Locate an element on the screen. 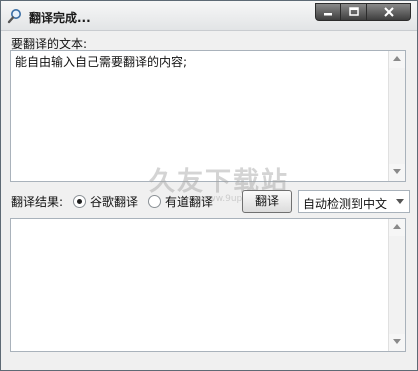  google-translate-radio: 谷歌翻译 is located at coordinates (105, 201).